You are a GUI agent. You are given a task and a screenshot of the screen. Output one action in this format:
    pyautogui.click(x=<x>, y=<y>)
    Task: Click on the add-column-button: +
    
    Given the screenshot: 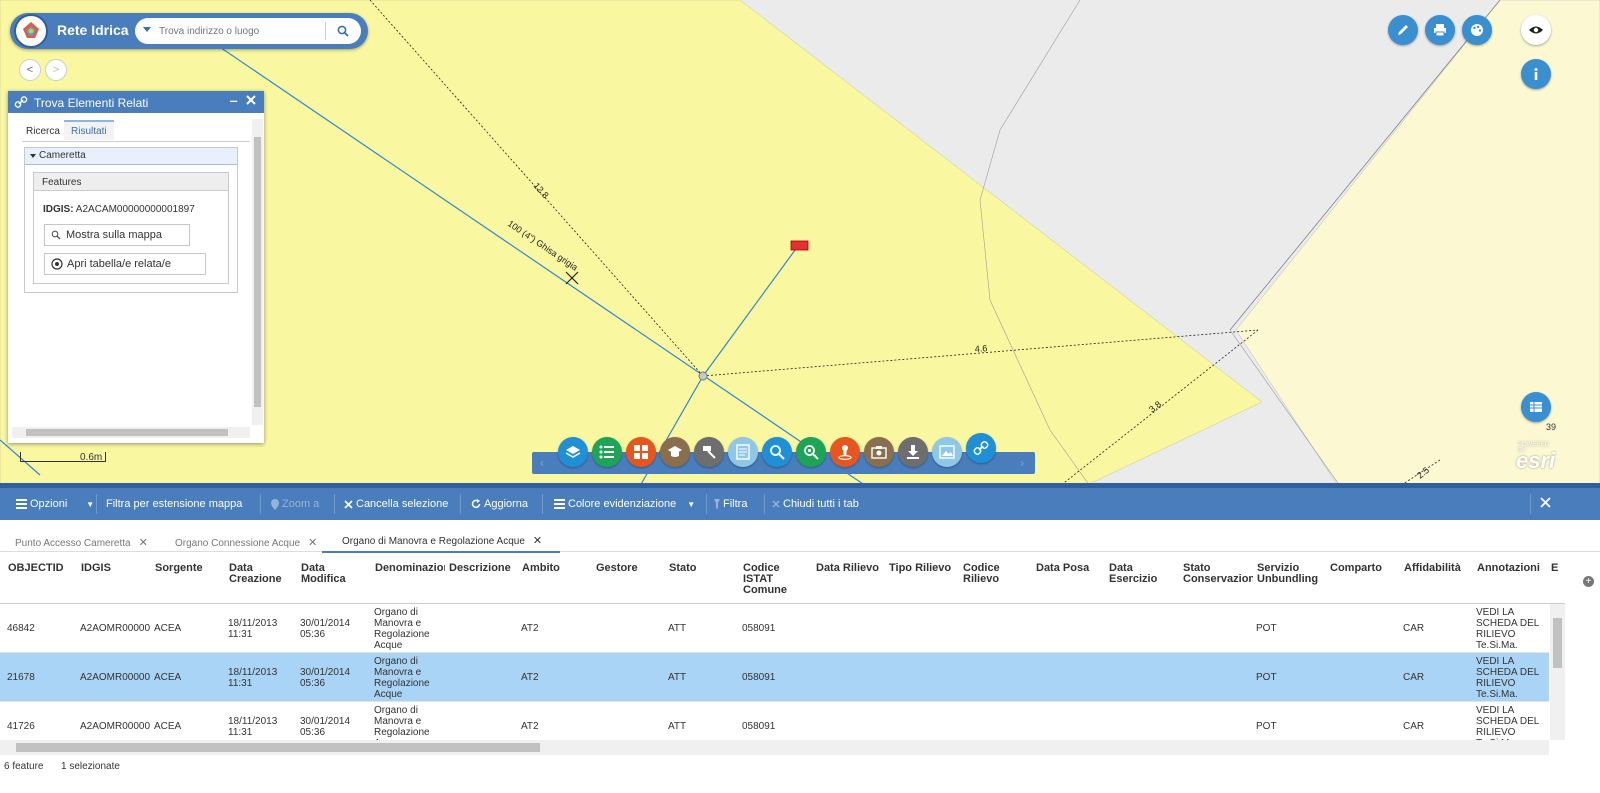 What is the action you would take?
    pyautogui.click(x=1588, y=581)
    